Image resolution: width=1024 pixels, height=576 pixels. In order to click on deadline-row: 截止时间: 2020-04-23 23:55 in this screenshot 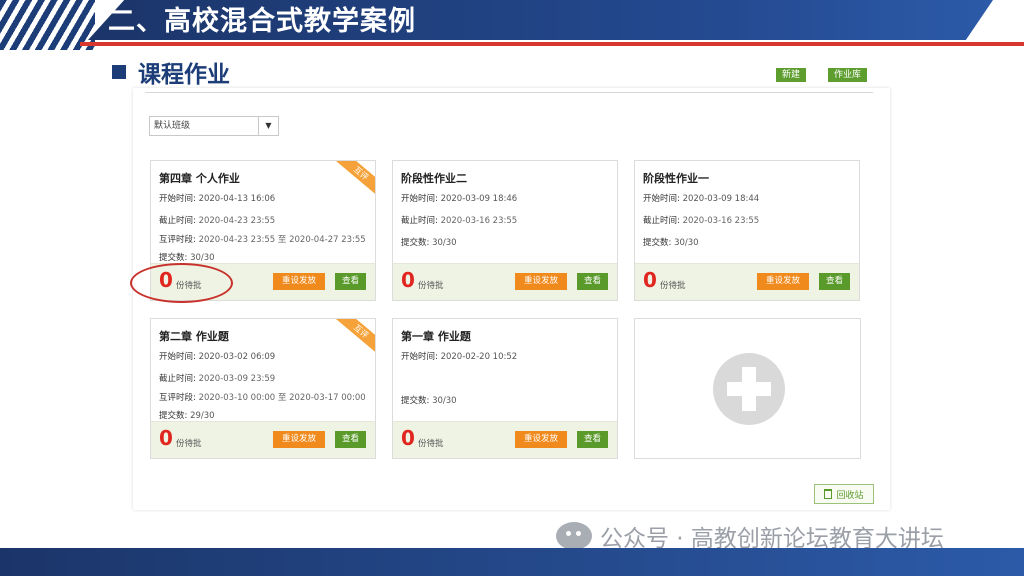, I will do `click(217, 220)`.